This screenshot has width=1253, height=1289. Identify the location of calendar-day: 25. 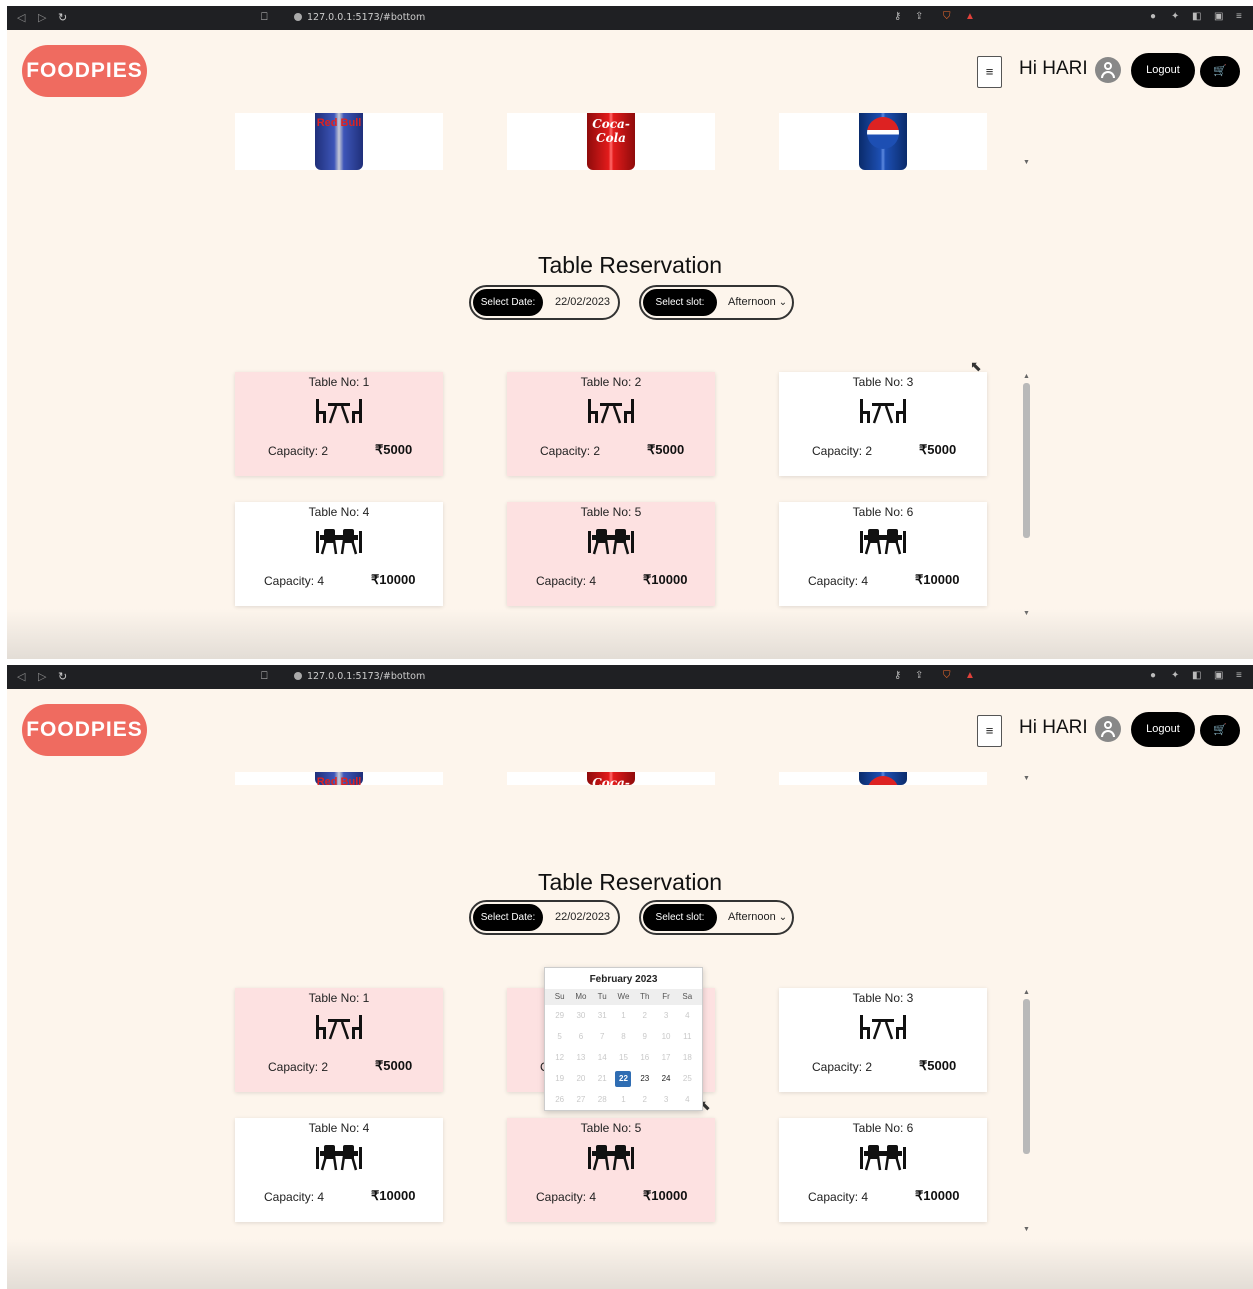
(687, 1078).